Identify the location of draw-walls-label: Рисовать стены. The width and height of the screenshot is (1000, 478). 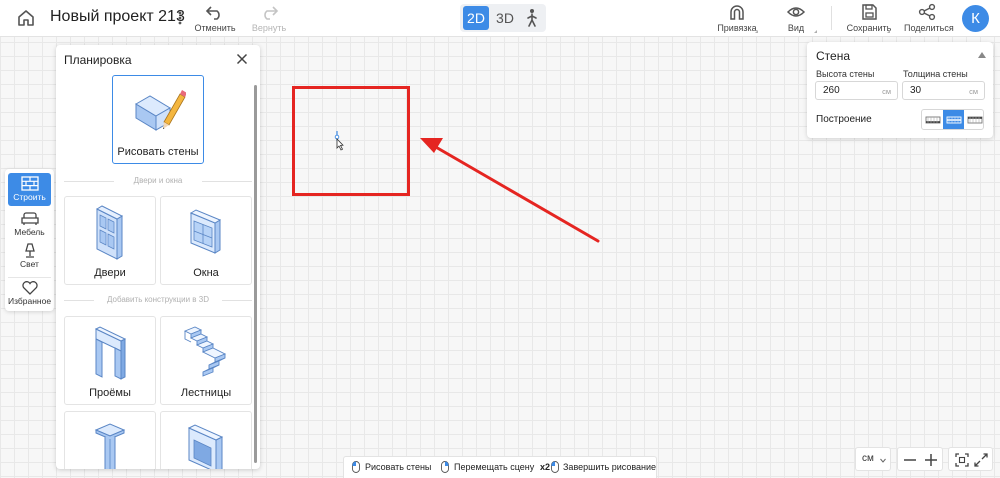
(158, 152).